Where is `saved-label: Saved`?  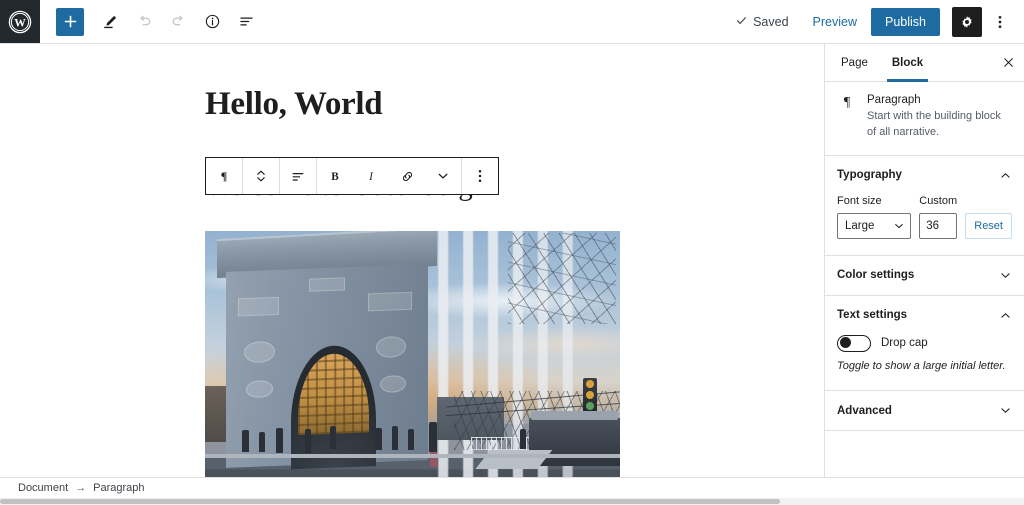 saved-label: Saved is located at coordinates (771, 21).